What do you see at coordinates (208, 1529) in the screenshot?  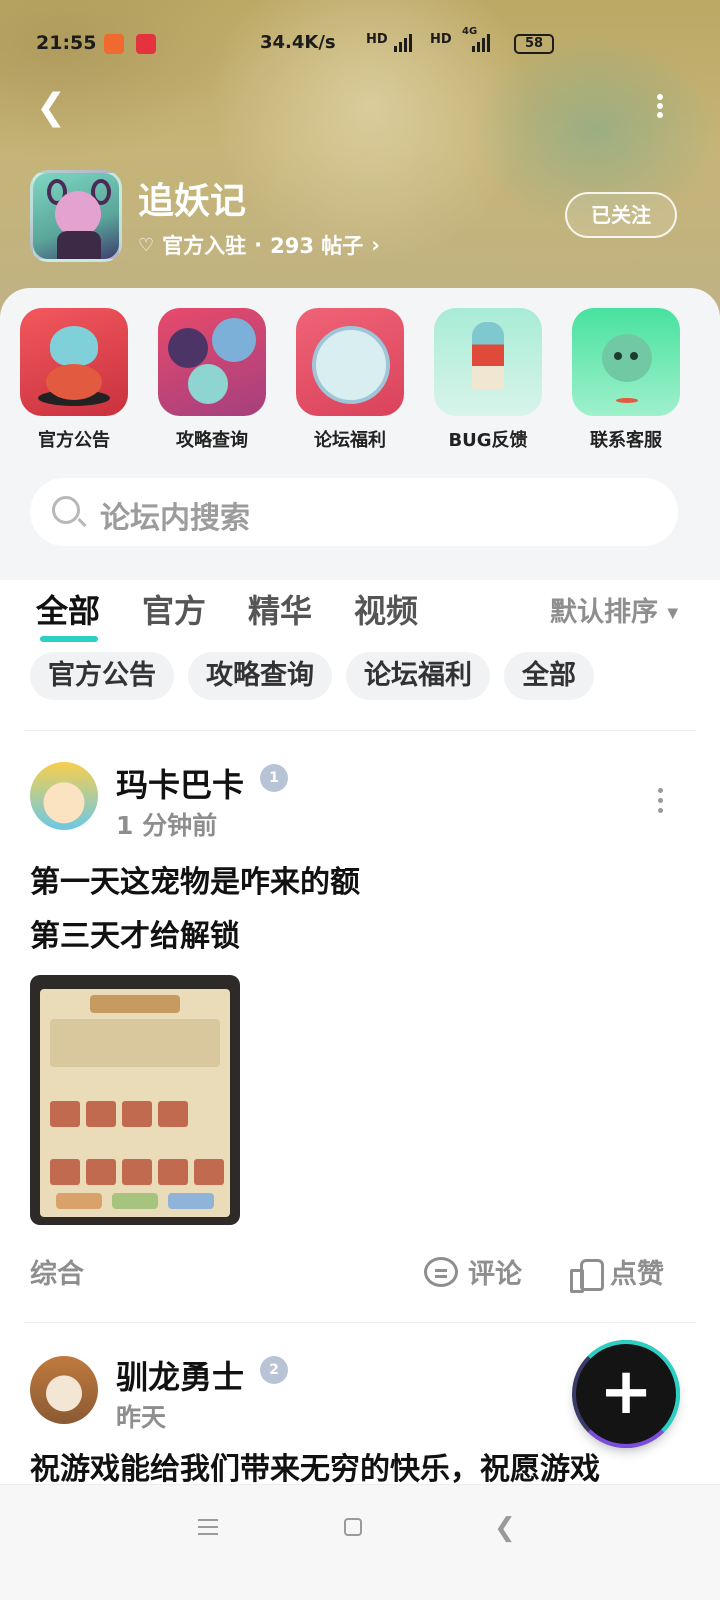 I see `menu-icon` at bounding box center [208, 1529].